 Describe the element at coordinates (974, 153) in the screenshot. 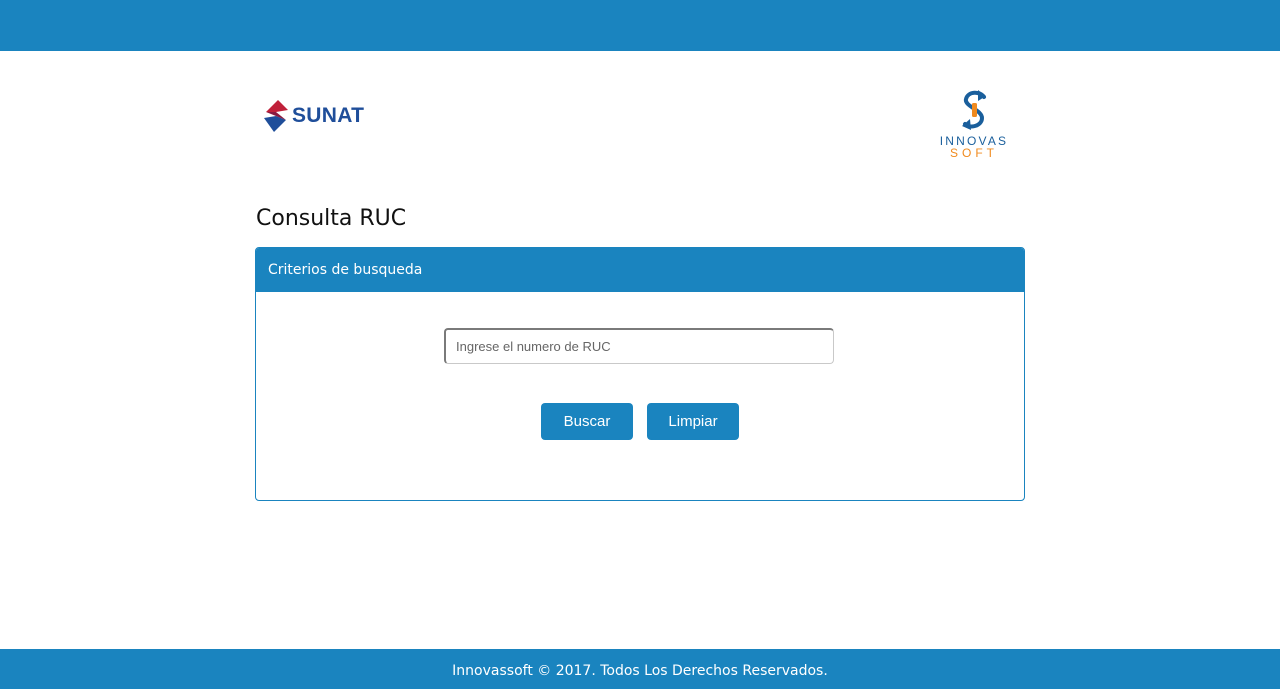

I see `innovas-logo-text-line2: SOFT` at that location.